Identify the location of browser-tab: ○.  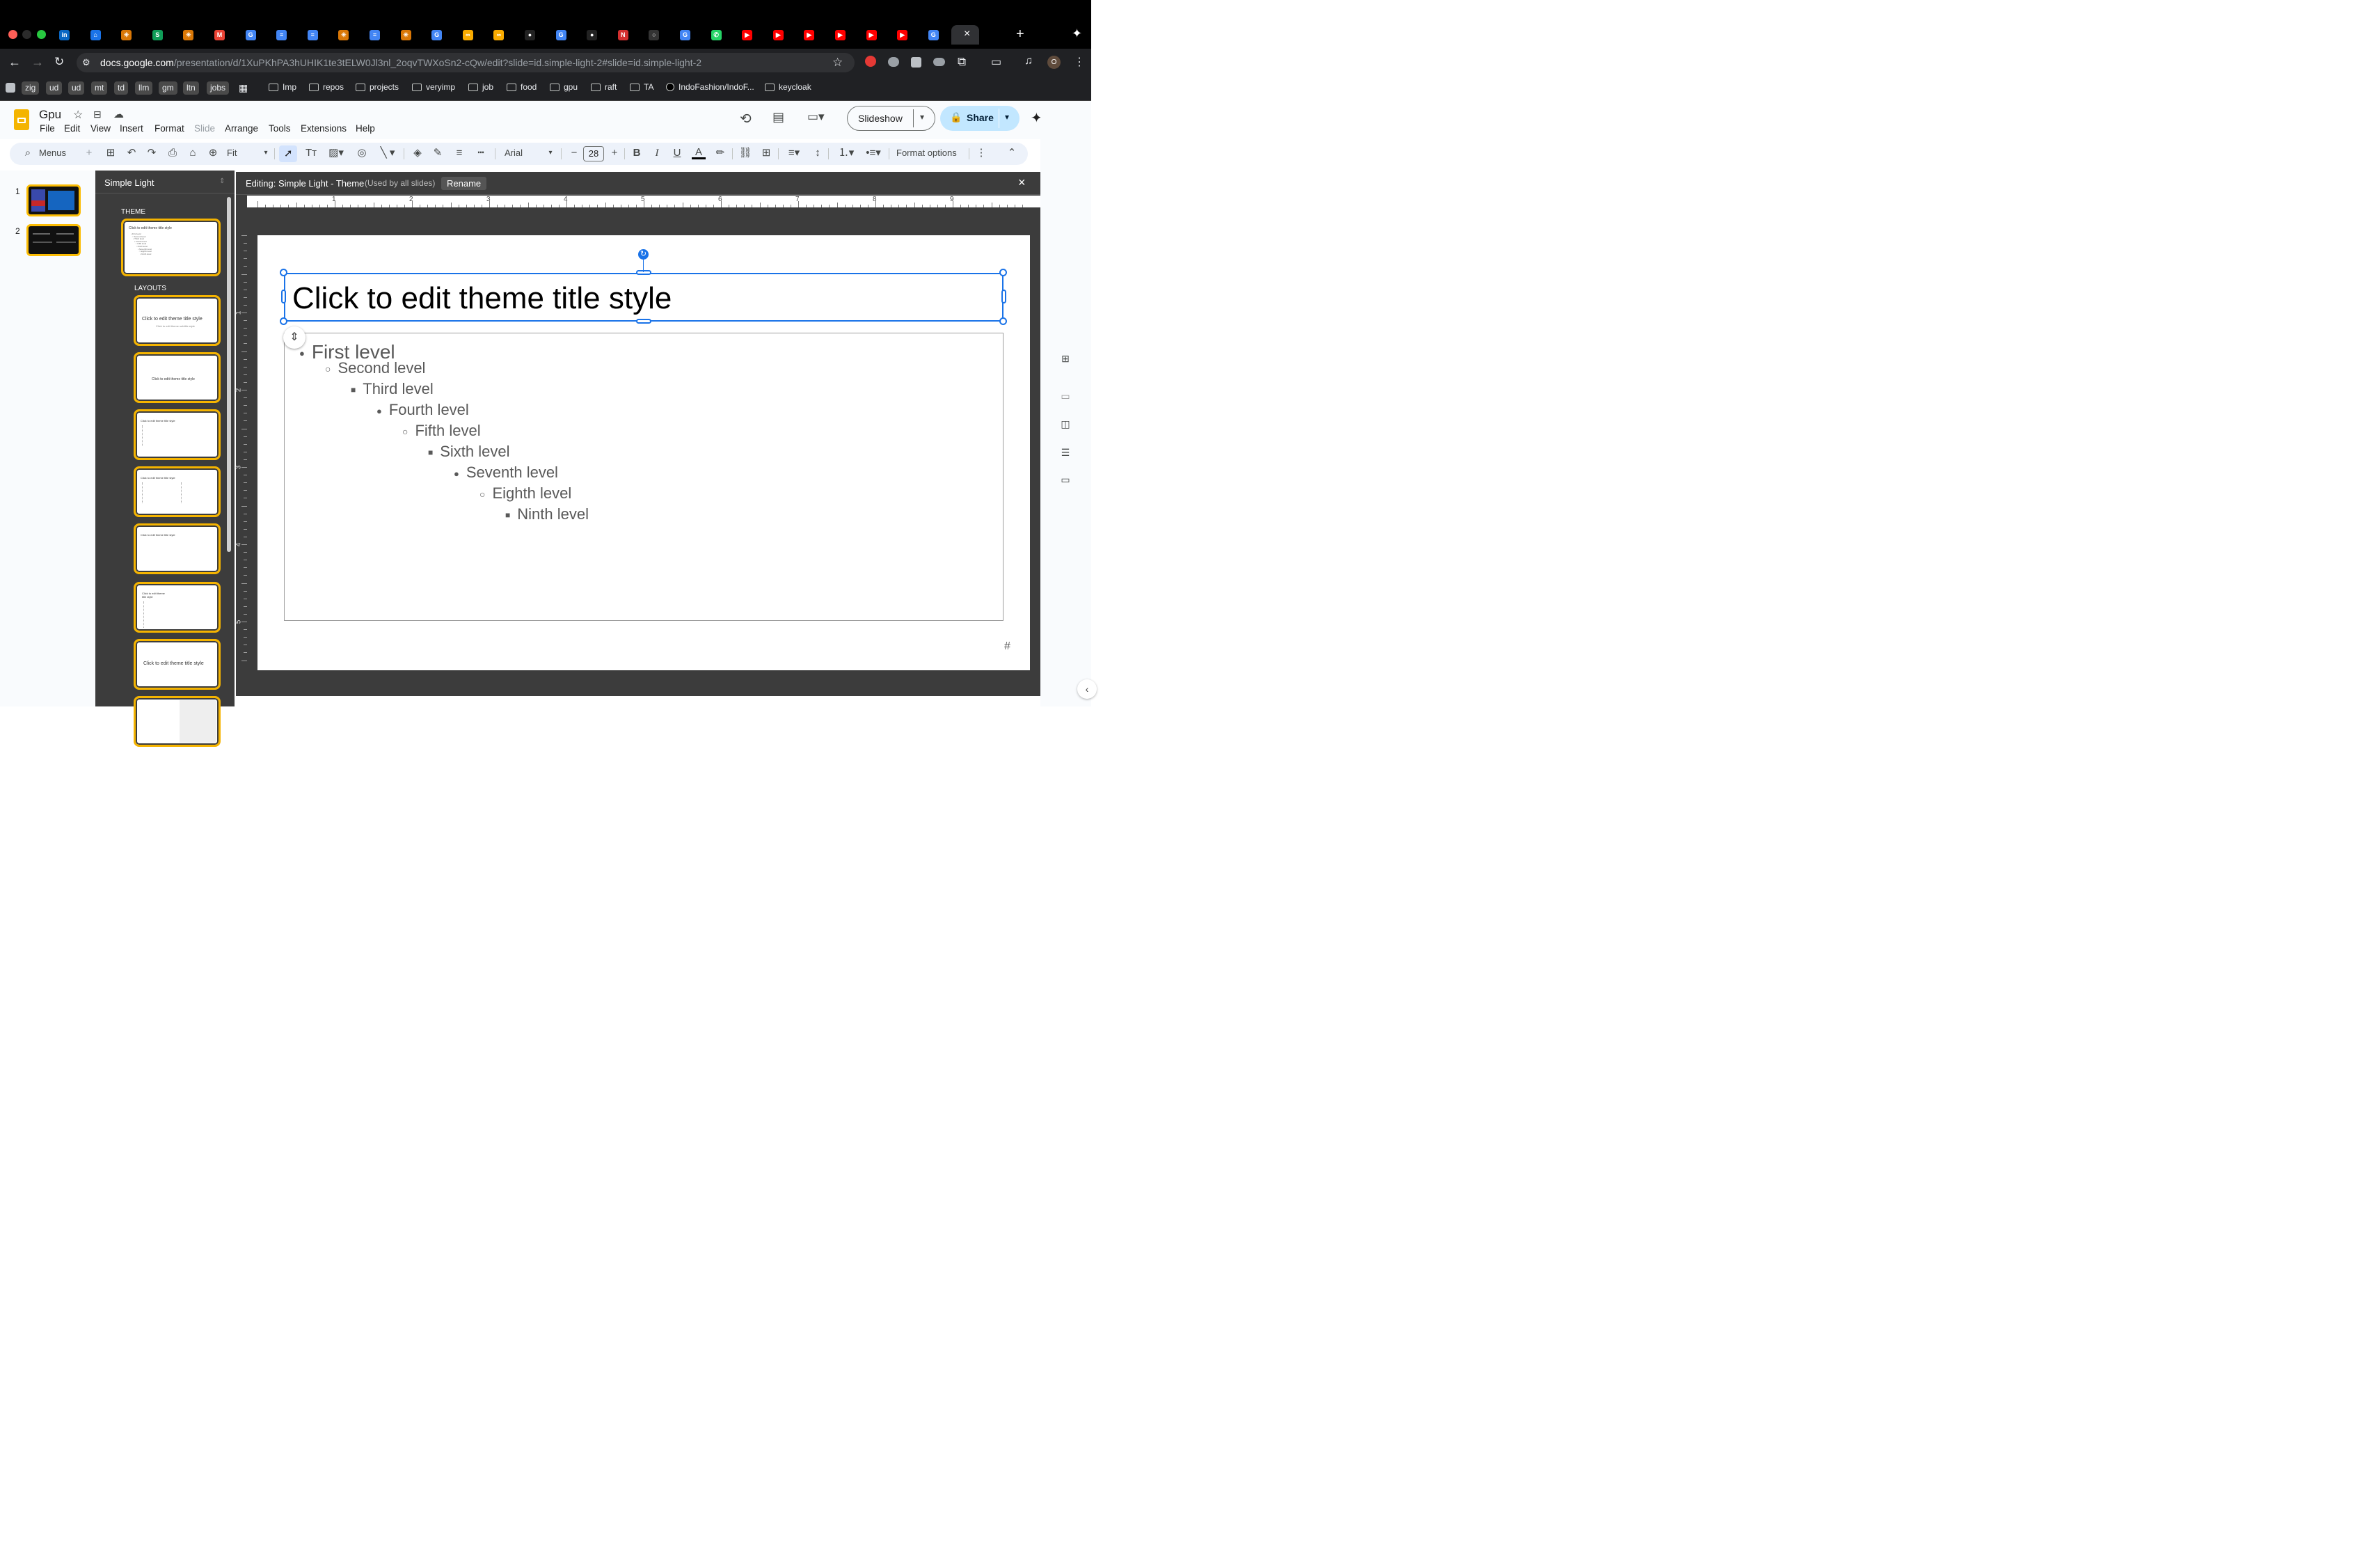
(654, 35).